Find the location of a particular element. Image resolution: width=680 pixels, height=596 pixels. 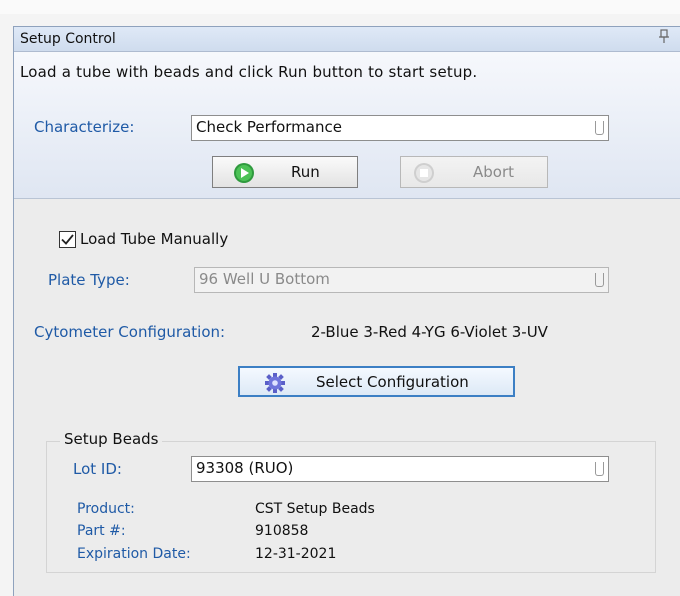

expiration-label: Expiration Date: is located at coordinates (134, 554).